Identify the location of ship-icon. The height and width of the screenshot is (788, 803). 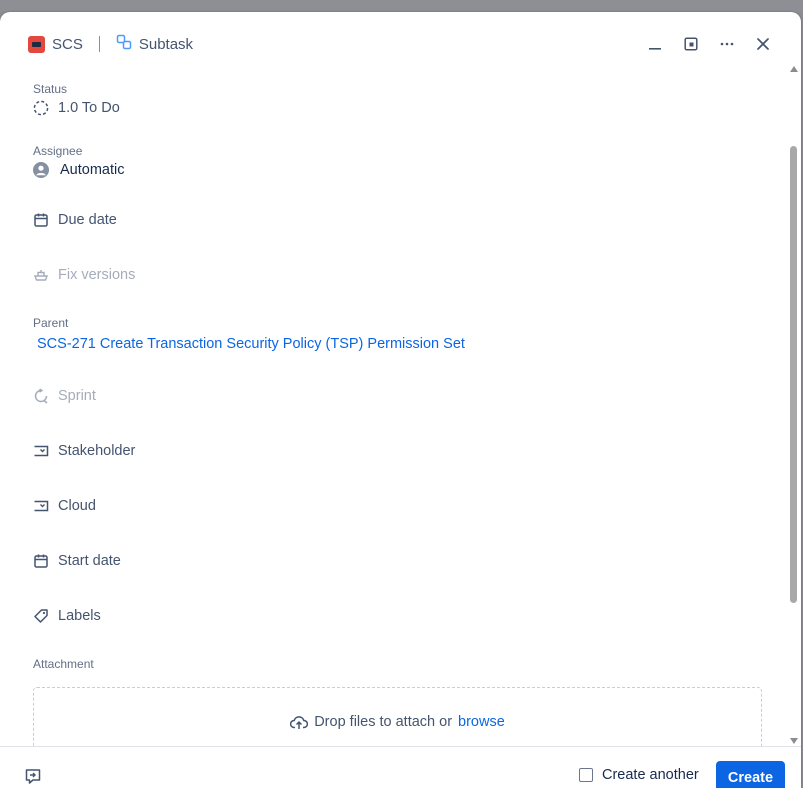
(41, 275).